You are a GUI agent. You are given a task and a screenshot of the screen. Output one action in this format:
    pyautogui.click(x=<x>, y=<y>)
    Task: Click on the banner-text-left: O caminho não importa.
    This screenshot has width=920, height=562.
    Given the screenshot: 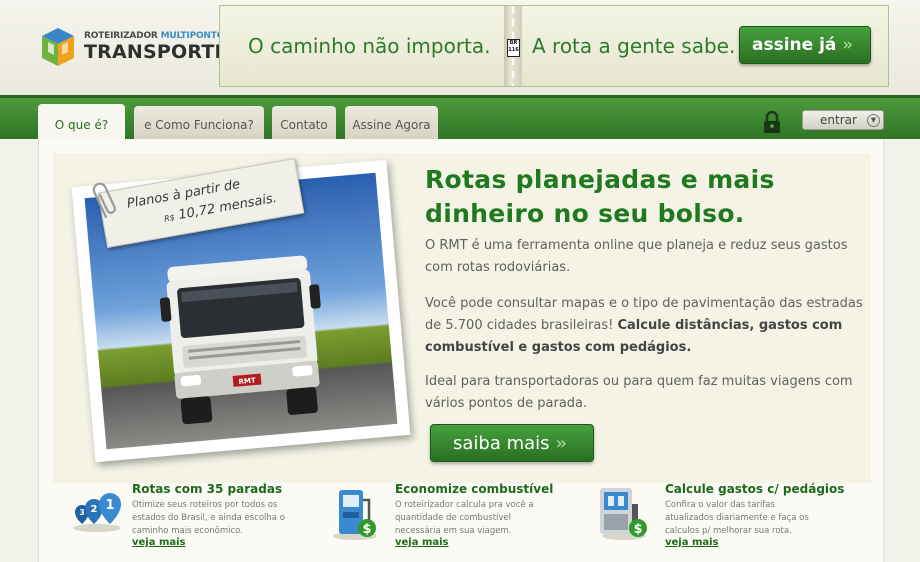 What is the action you would take?
    pyautogui.click(x=369, y=46)
    